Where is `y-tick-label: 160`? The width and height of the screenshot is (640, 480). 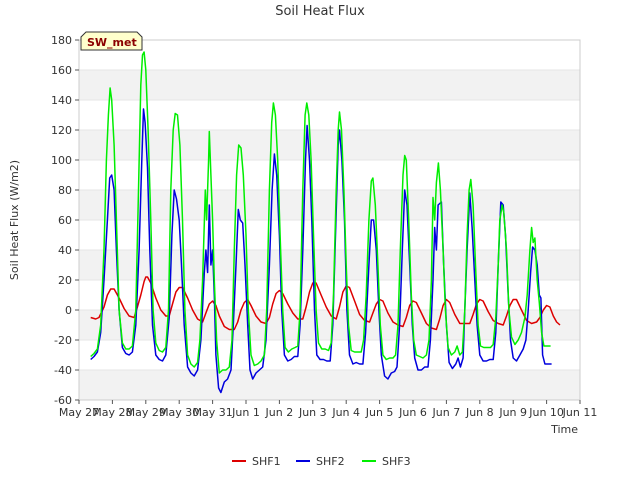 y-tick-label: 160 is located at coordinates (61, 70).